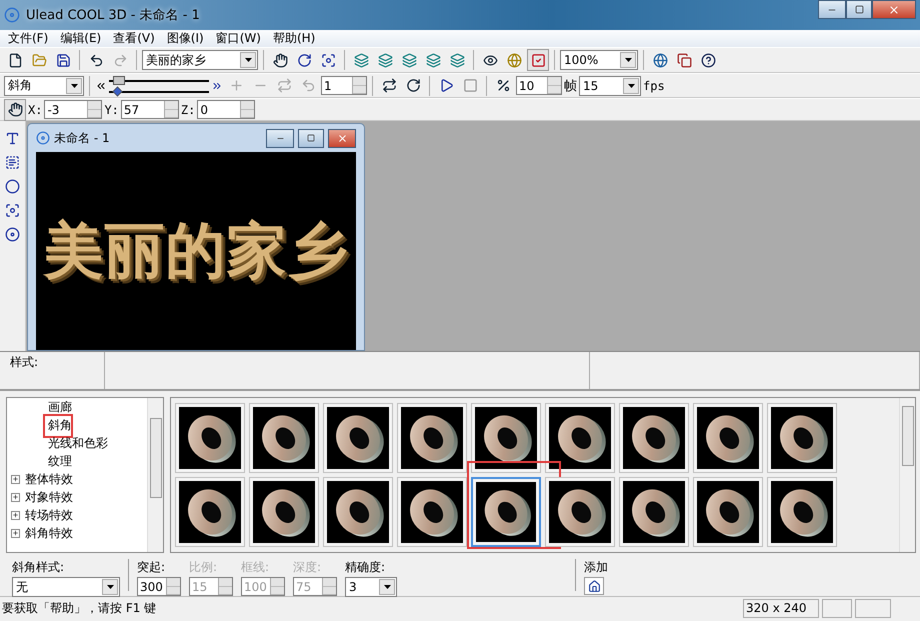 The image size is (920, 621). What do you see at coordinates (654, 85) in the screenshot?
I see `fps-label: fps` at bounding box center [654, 85].